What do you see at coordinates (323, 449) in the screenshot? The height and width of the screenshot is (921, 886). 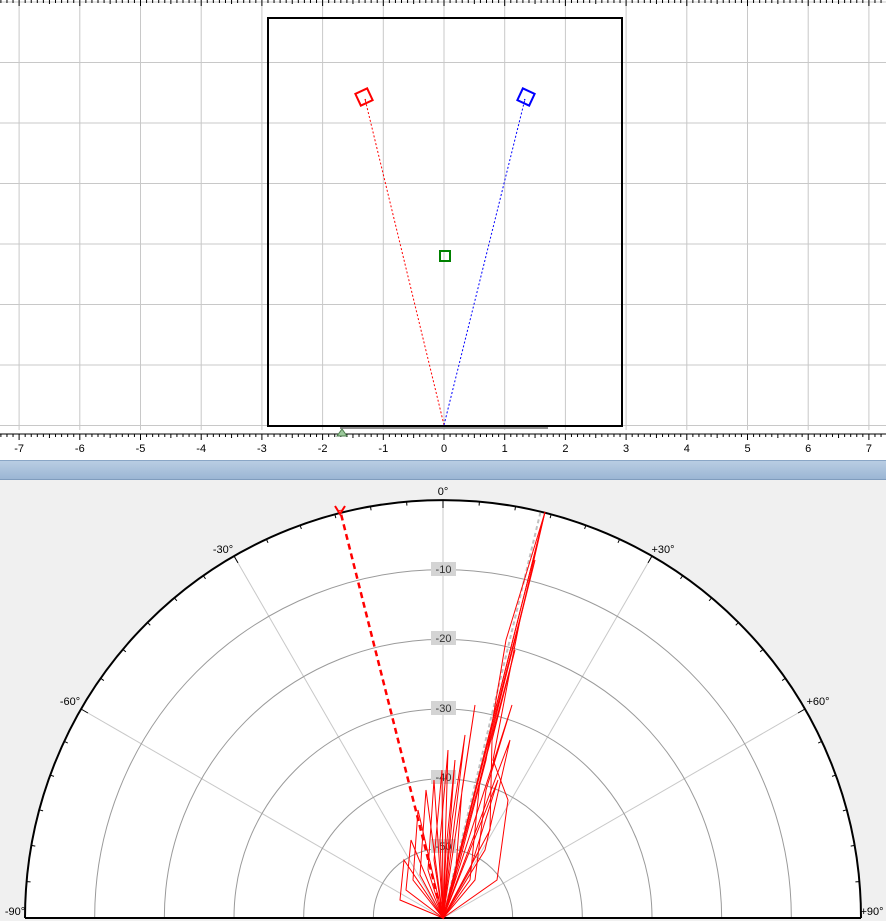 I see `x-axis-tick-label: -2` at bounding box center [323, 449].